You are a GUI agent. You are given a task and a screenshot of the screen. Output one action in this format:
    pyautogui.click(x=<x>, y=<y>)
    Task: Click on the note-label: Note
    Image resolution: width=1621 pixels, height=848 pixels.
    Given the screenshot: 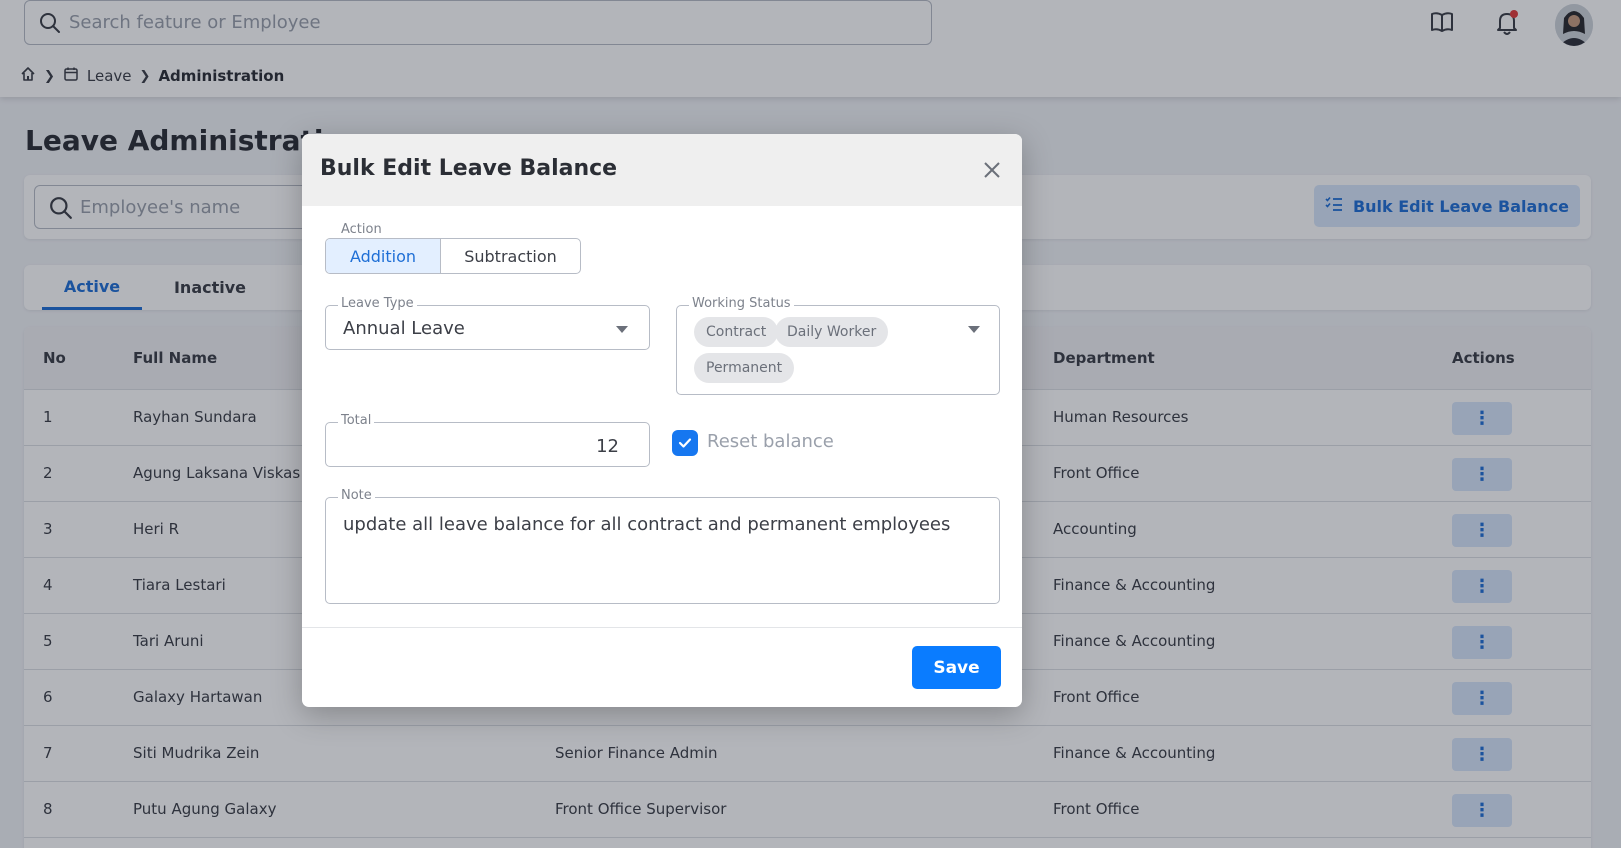 What is the action you would take?
    pyautogui.click(x=356, y=495)
    